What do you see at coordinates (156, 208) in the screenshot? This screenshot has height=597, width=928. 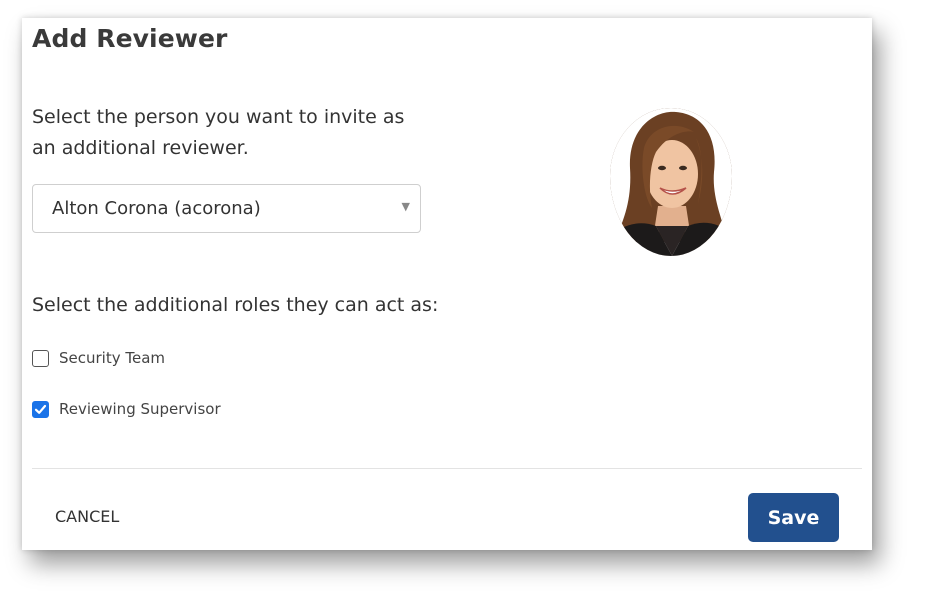 I see `reviewer-select-value: Alton Corona (acorona)` at bounding box center [156, 208].